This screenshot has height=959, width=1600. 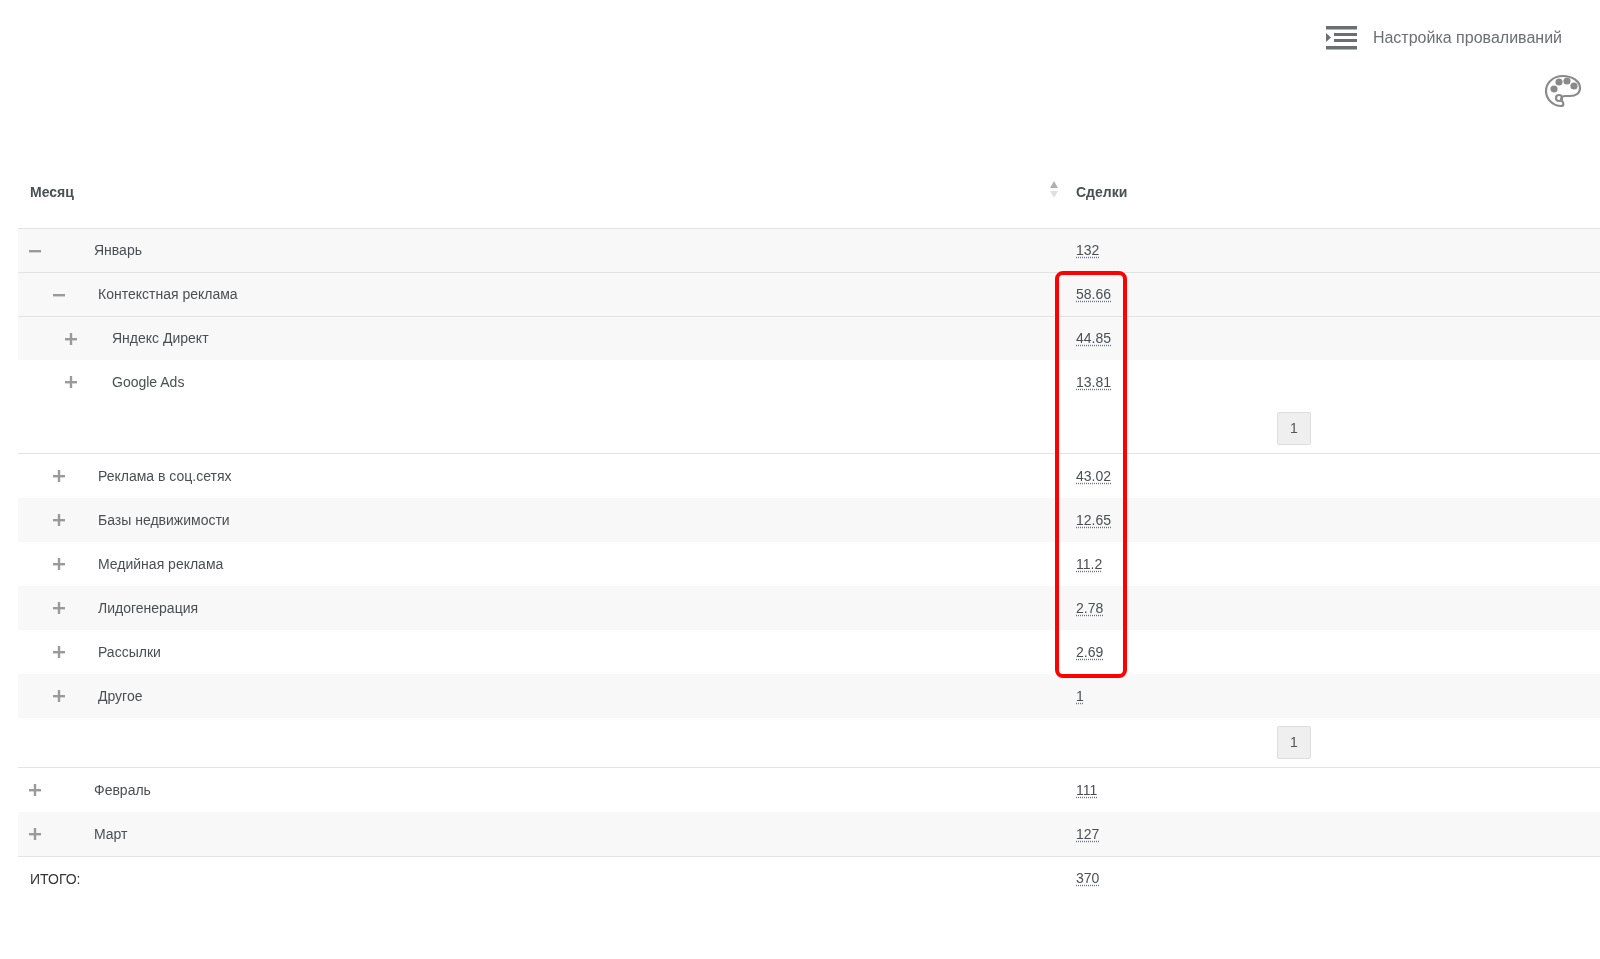 I want to click on deals-value: 2.69, so click(x=1090, y=652).